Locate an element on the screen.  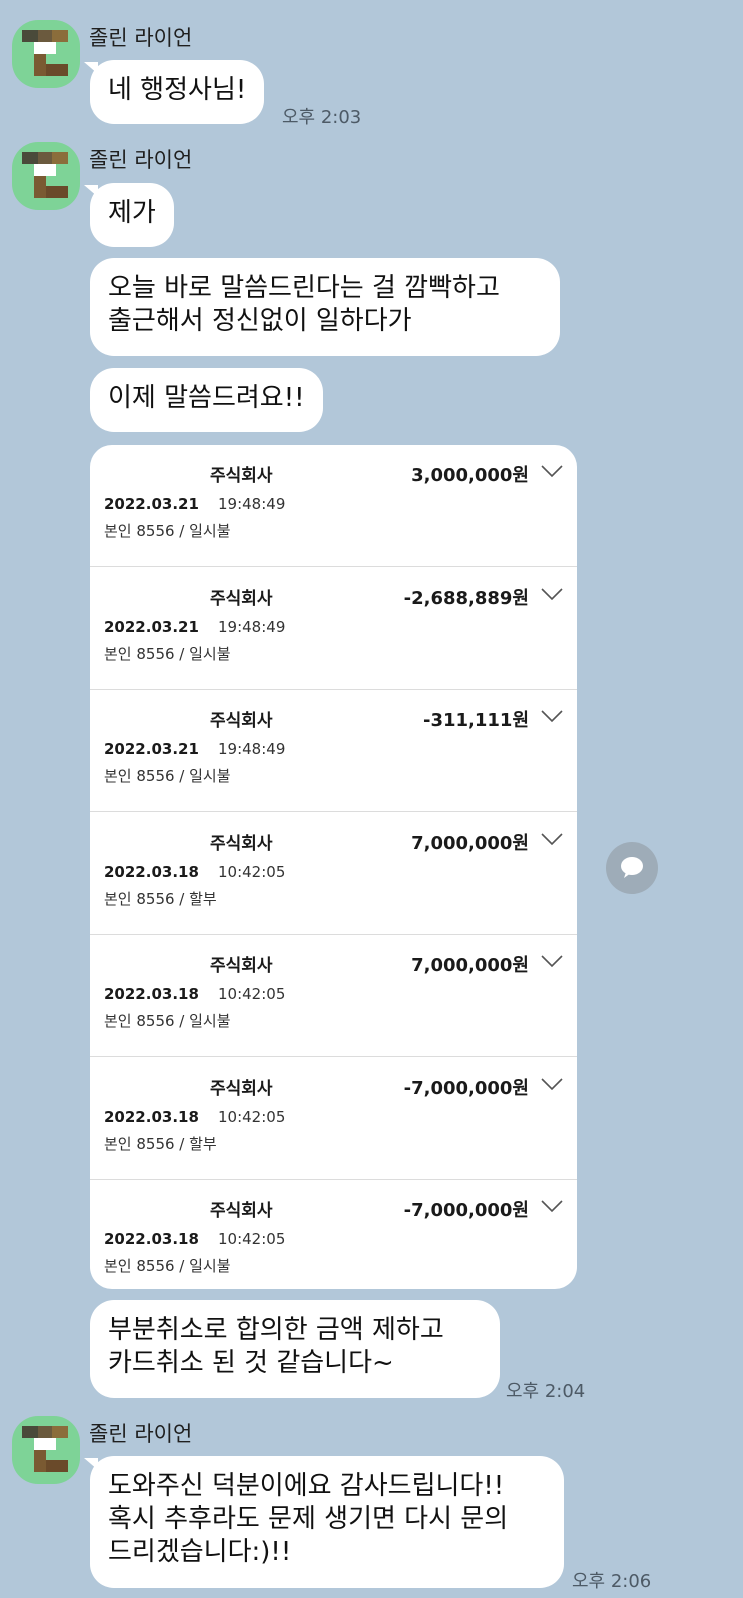
transaction-amount: -311,111원 is located at coordinates (475, 720).